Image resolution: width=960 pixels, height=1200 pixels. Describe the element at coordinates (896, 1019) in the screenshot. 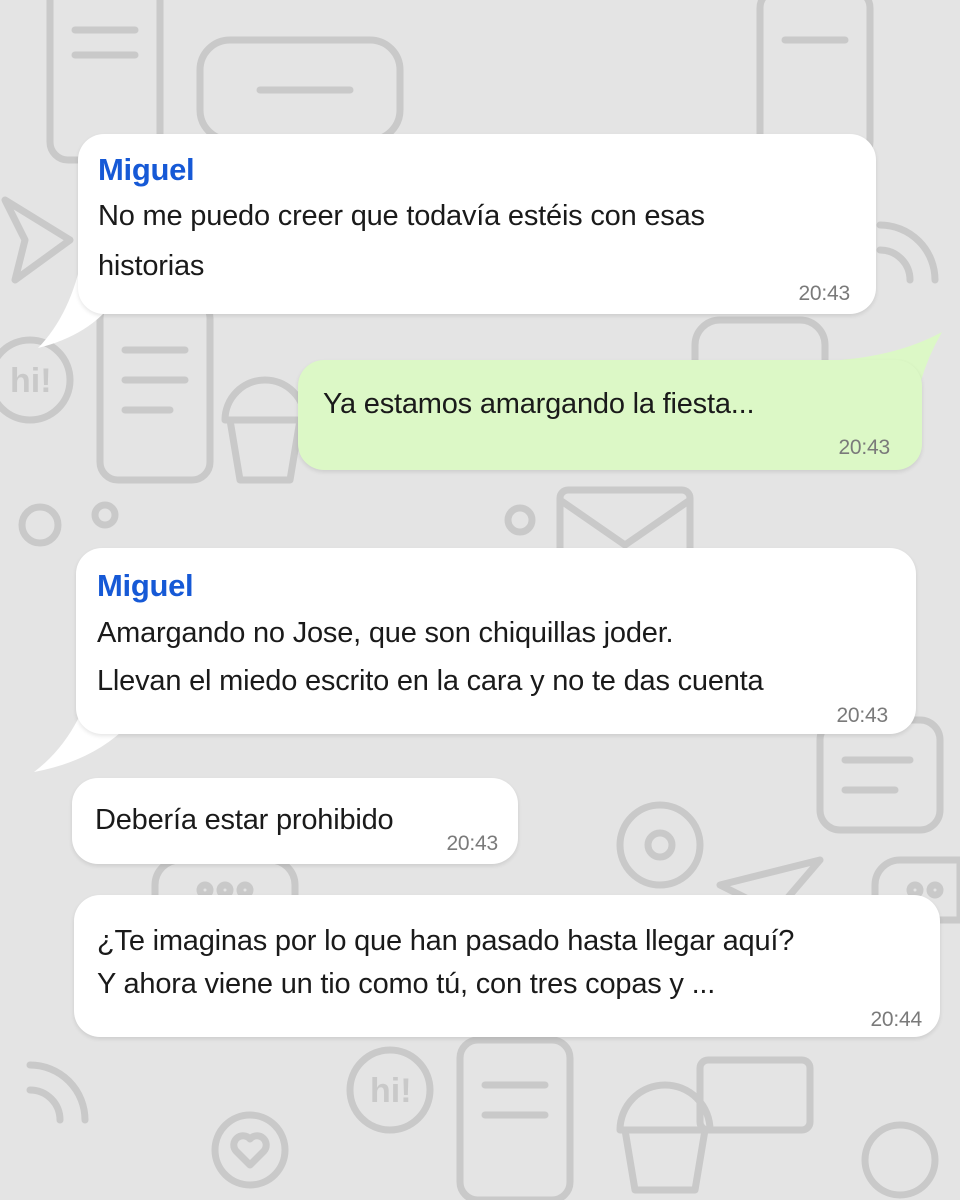

I see `message-timestamp: 20:44` at that location.